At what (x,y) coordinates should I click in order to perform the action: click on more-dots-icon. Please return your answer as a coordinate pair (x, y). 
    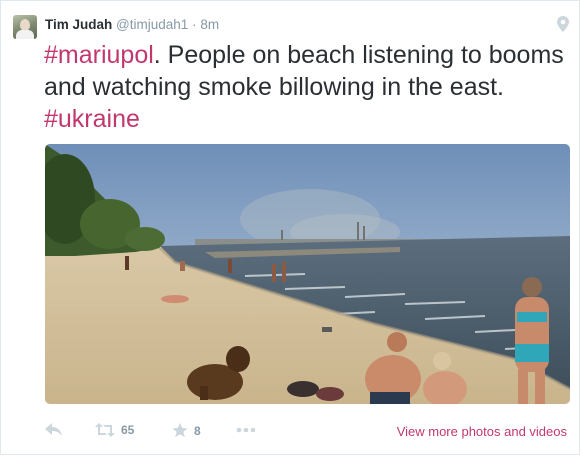
    Looking at the image, I should click on (246, 430).